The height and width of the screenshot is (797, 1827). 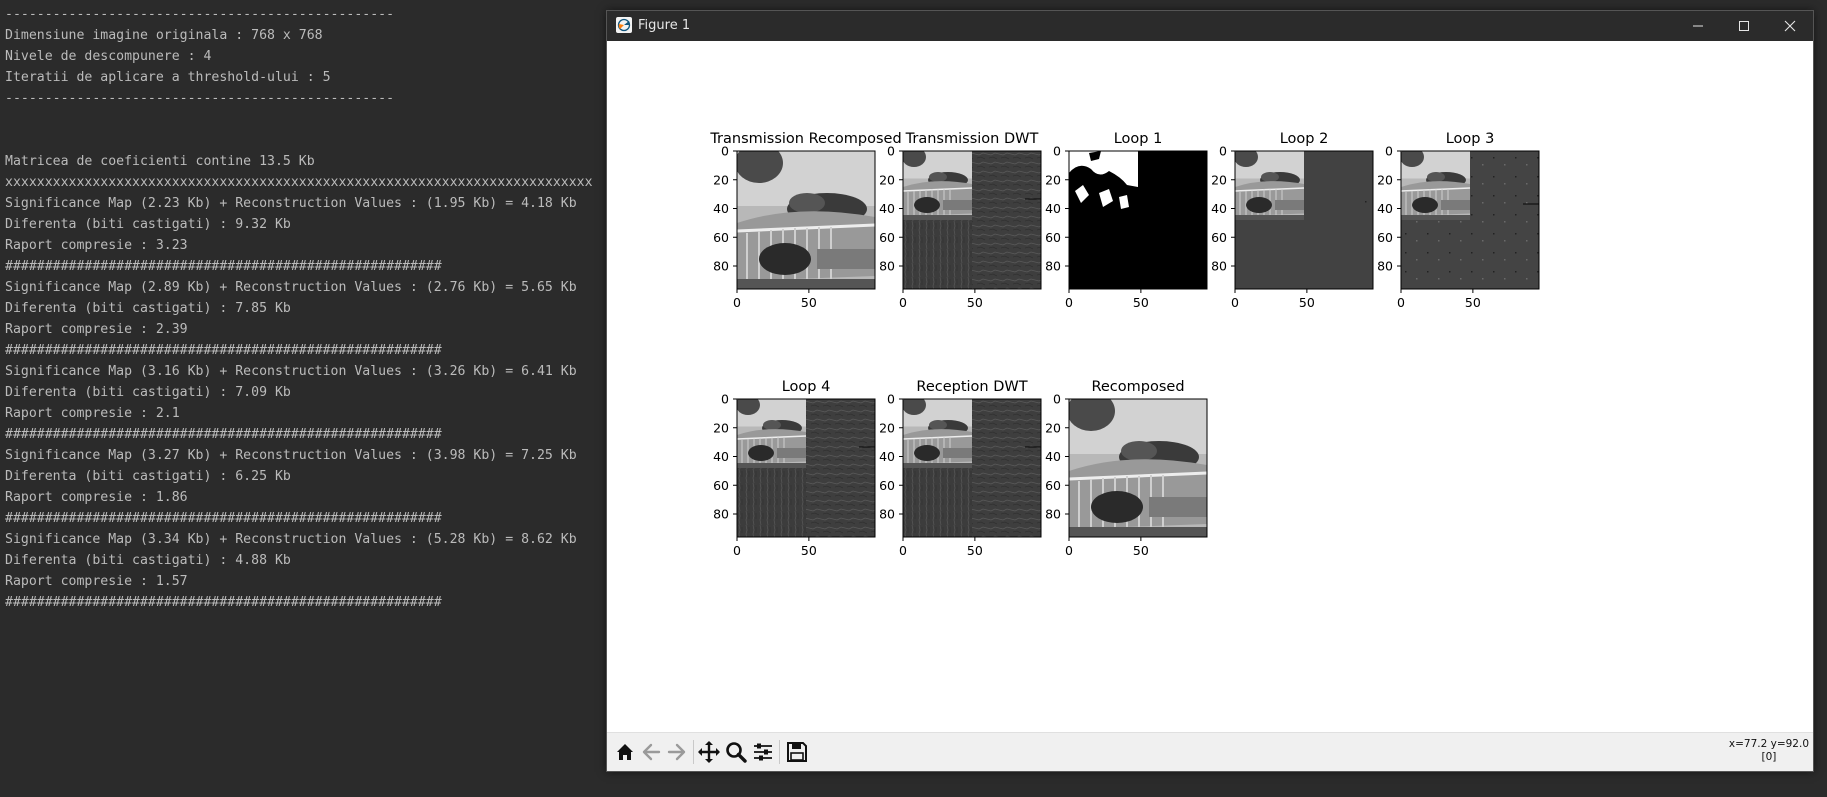 I want to click on console-line: Dimensiune imagine originala : 768 x 768, so click(x=164, y=35).